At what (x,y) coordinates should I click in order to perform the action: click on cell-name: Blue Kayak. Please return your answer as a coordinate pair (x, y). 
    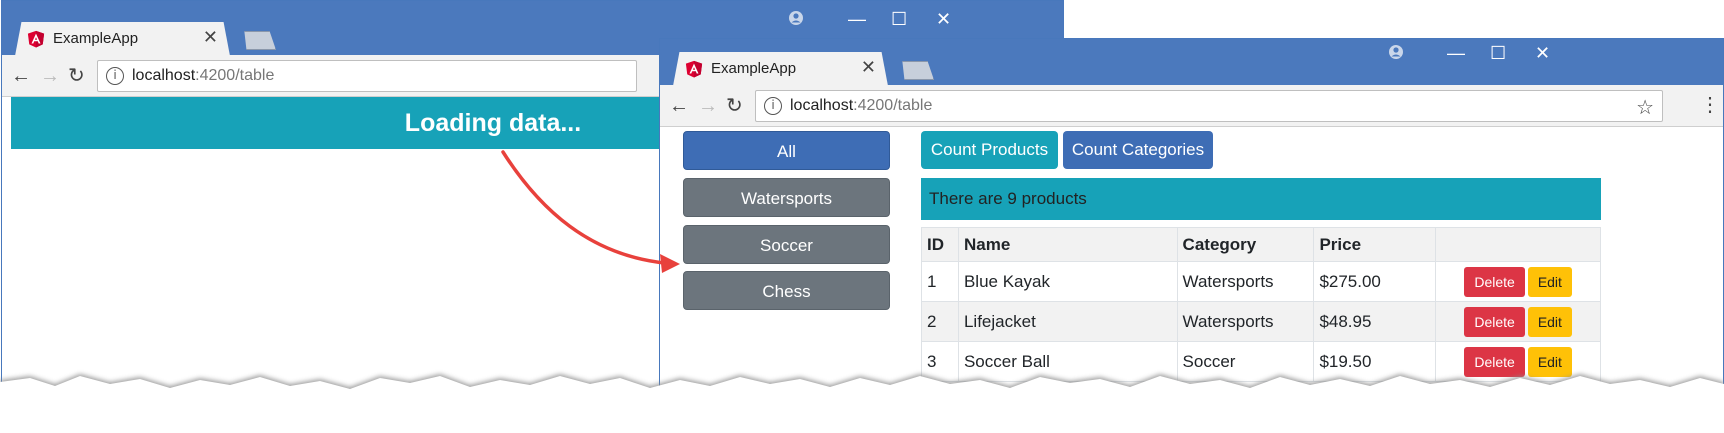
    Looking at the image, I should click on (1067, 281).